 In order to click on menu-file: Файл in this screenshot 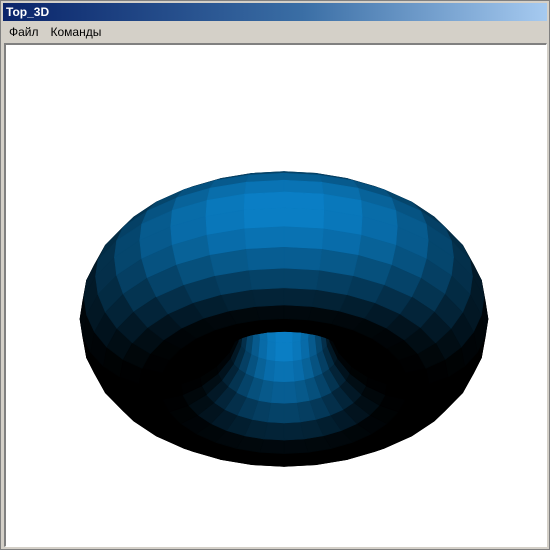, I will do `click(24, 32)`.